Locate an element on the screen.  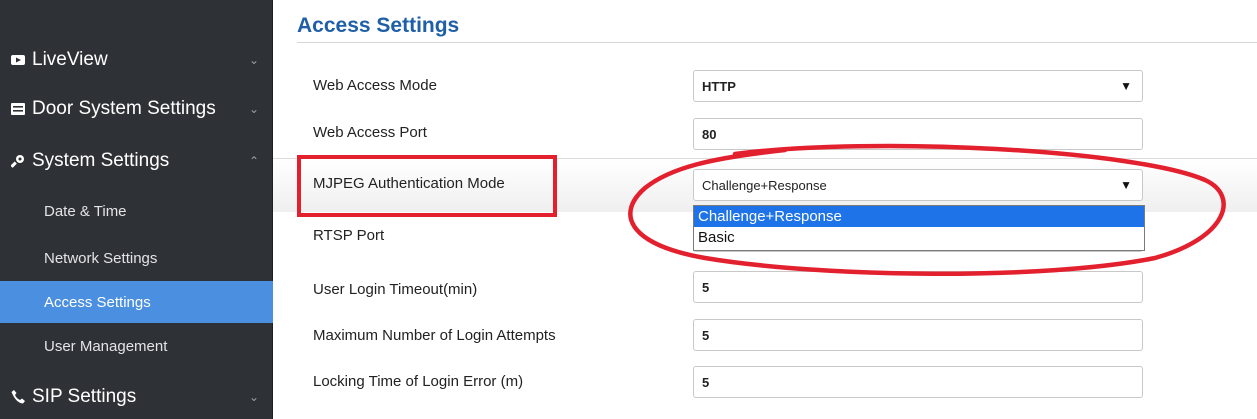
sidebar-item-system-settings: System Settings ⌃ is located at coordinates (136, 161).